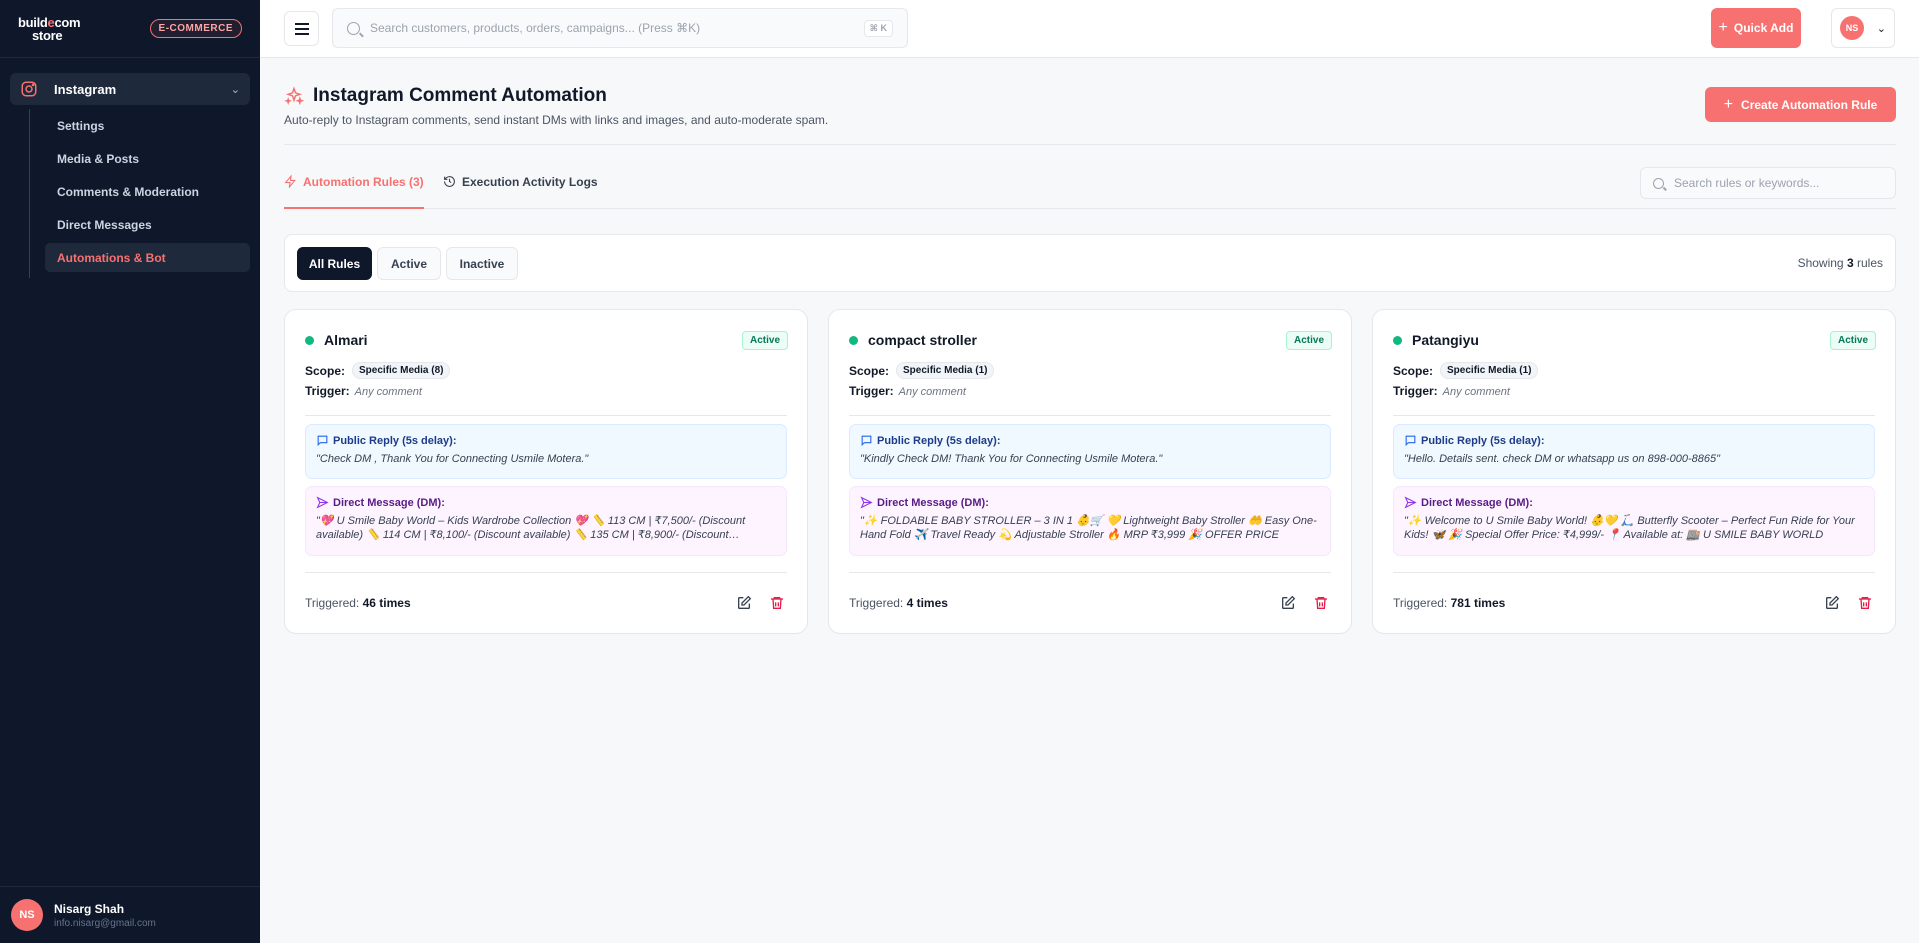 Image resolution: width=1919 pixels, height=943 pixels. What do you see at coordinates (147, 158) in the screenshot?
I see `sidebar-item-media-posts: Media & Posts` at bounding box center [147, 158].